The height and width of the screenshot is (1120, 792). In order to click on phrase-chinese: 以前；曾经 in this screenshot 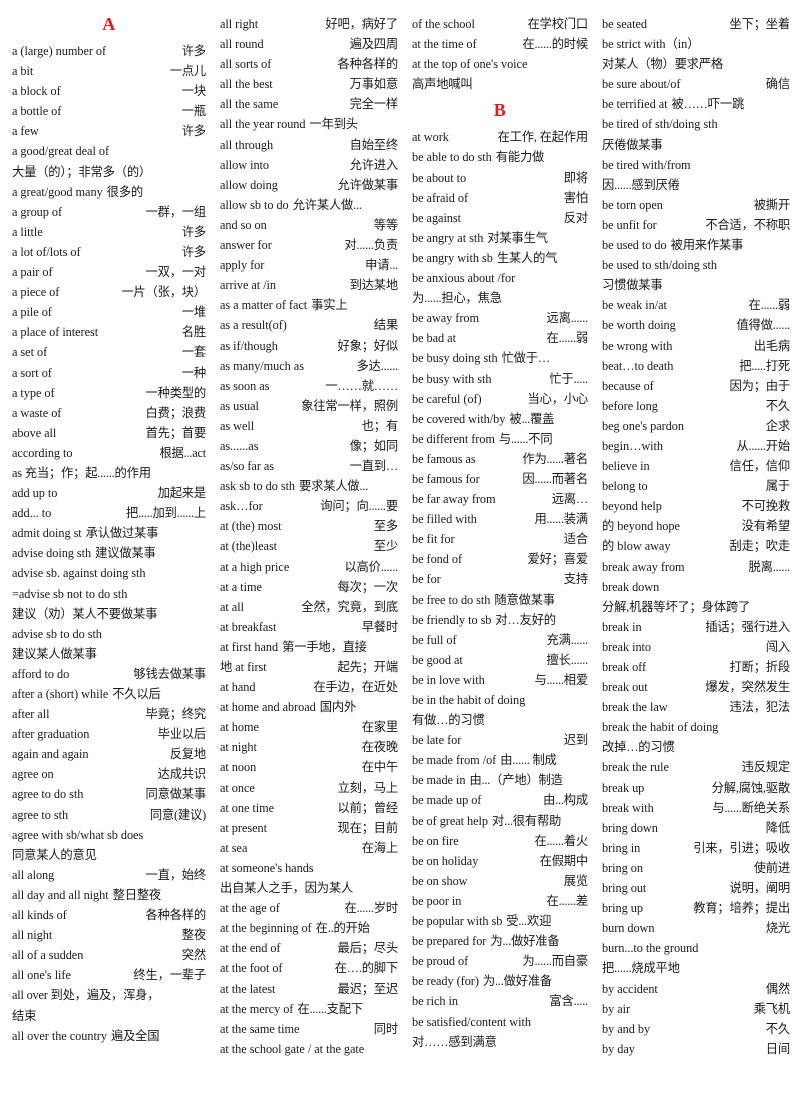, I will do `click(368, 807)`.